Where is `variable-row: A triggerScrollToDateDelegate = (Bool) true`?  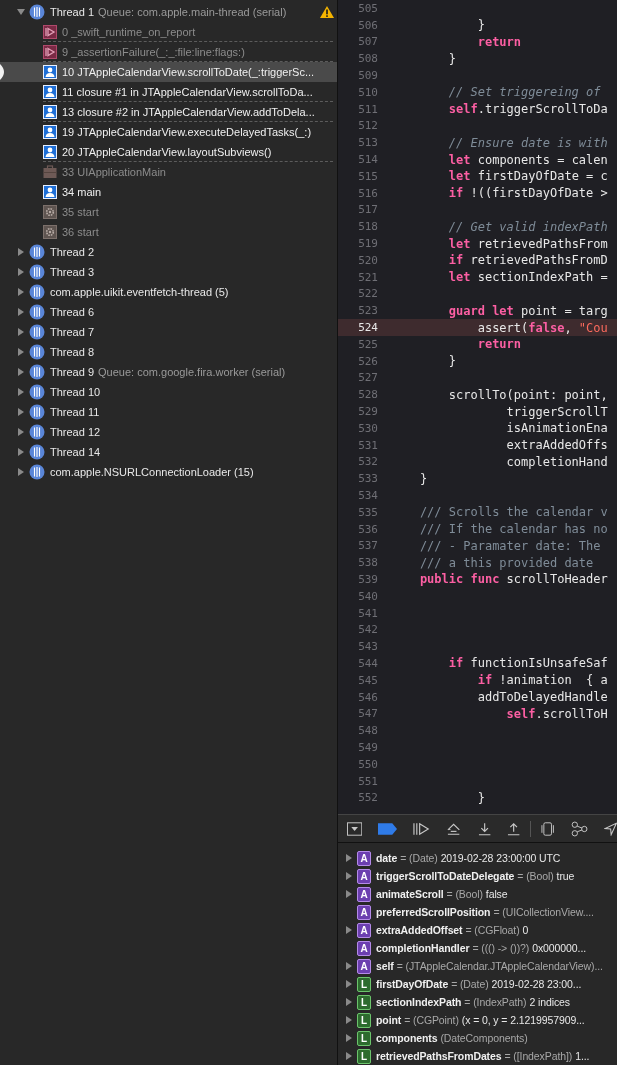 variable-row: A triggerScrollToDateDelegate = (Bool) true is located at coordinates (477, 876).